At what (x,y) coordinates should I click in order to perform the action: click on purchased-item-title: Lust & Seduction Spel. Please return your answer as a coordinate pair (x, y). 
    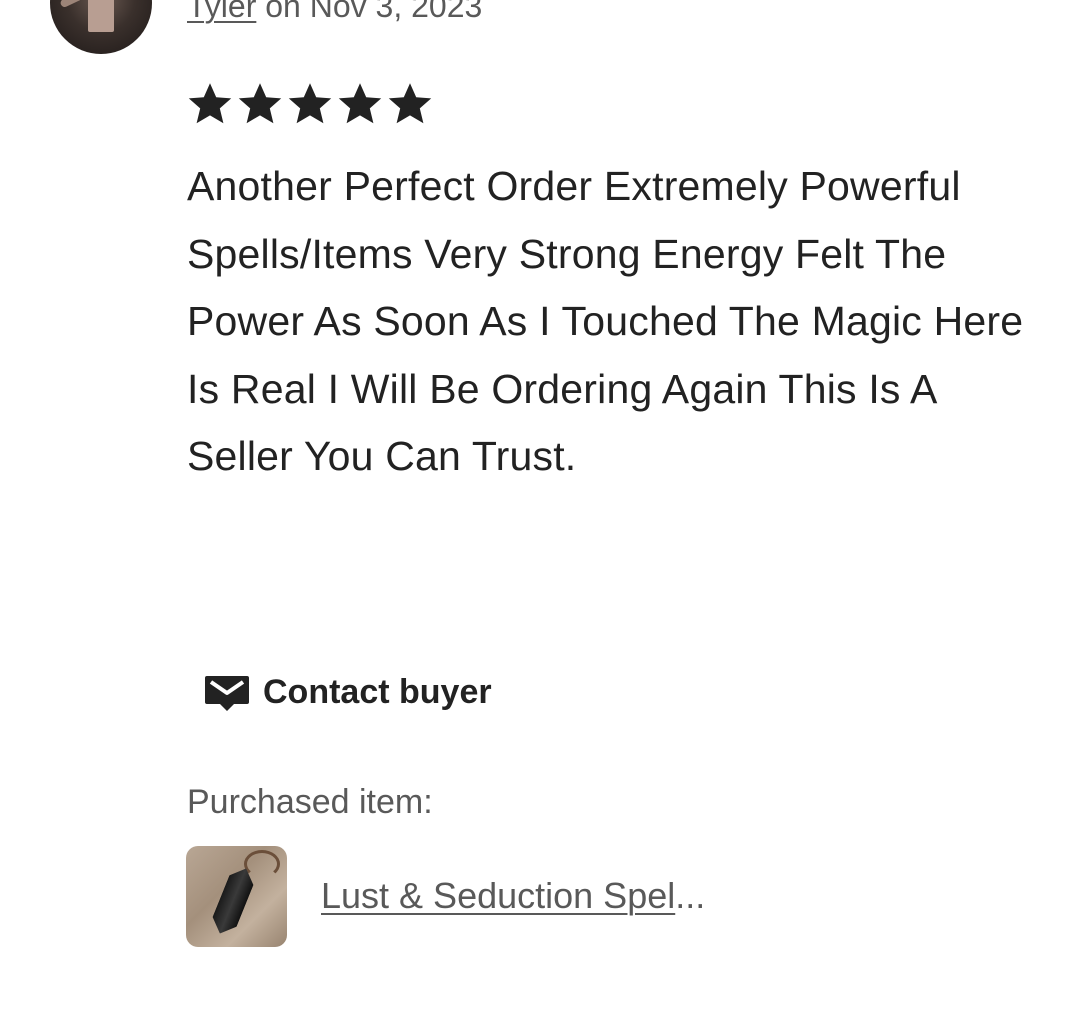
    Looking at the image, I should click on (498, 895).